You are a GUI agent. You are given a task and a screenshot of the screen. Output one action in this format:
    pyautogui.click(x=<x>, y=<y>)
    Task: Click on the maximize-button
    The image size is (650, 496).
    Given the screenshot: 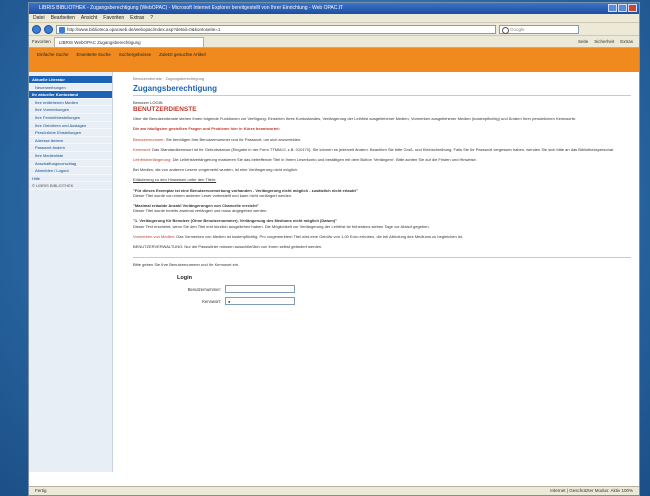 What is the action you would take?
    pyautogui.click(x=622, y=8)
    